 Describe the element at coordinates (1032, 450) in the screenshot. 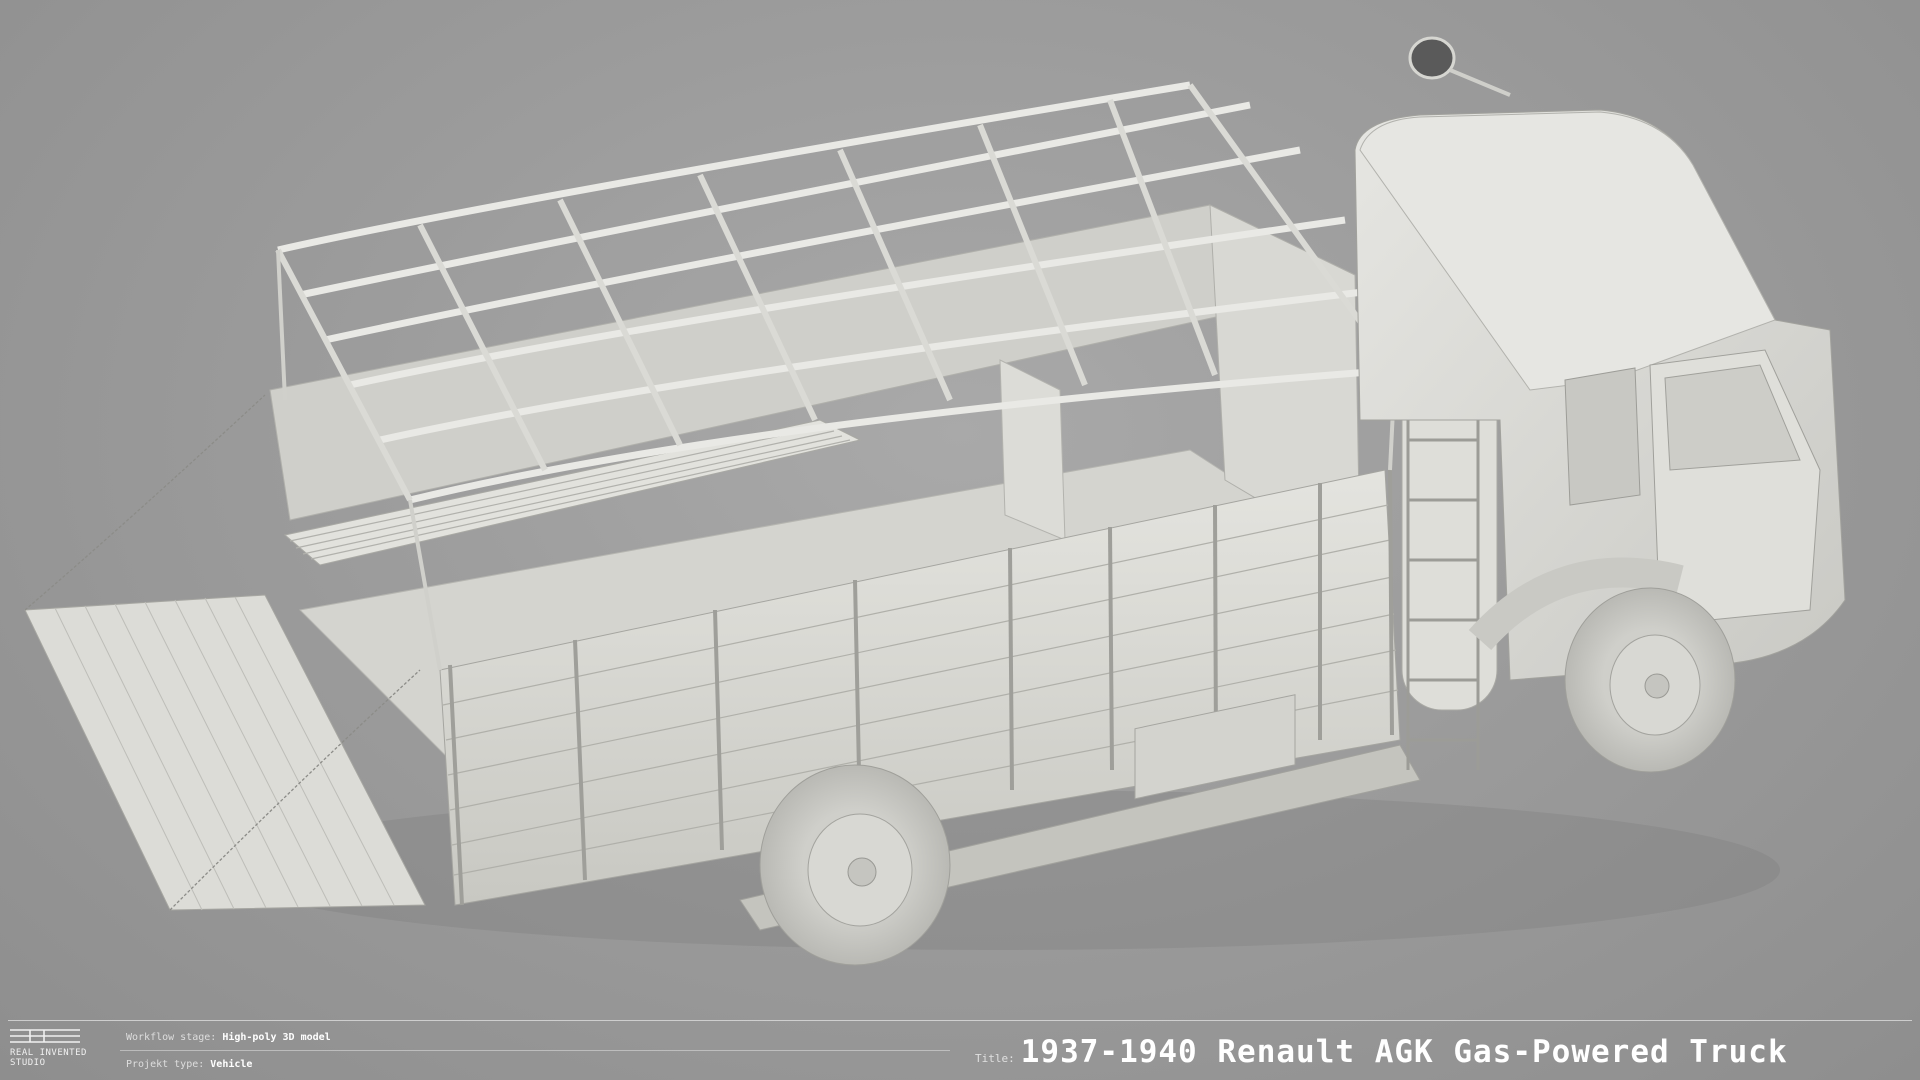

I see `cargo-divider` at that location.